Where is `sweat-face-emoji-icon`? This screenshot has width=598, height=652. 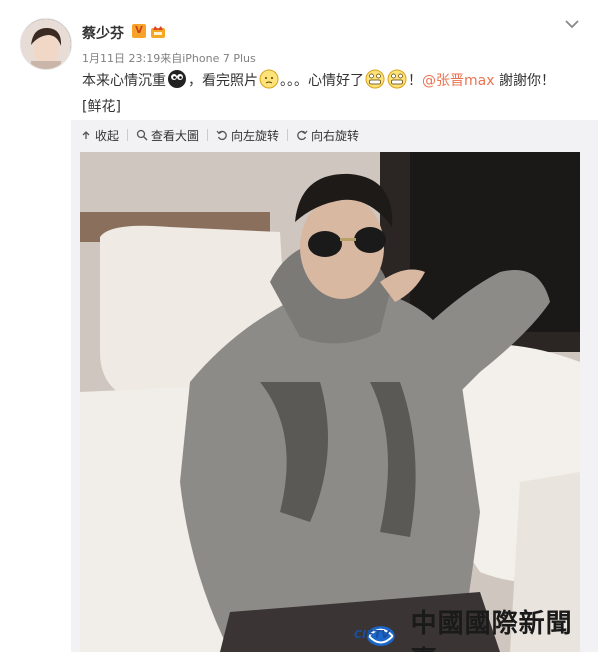
sweat-face-emoji-icon is located at coordinates (269, 79).